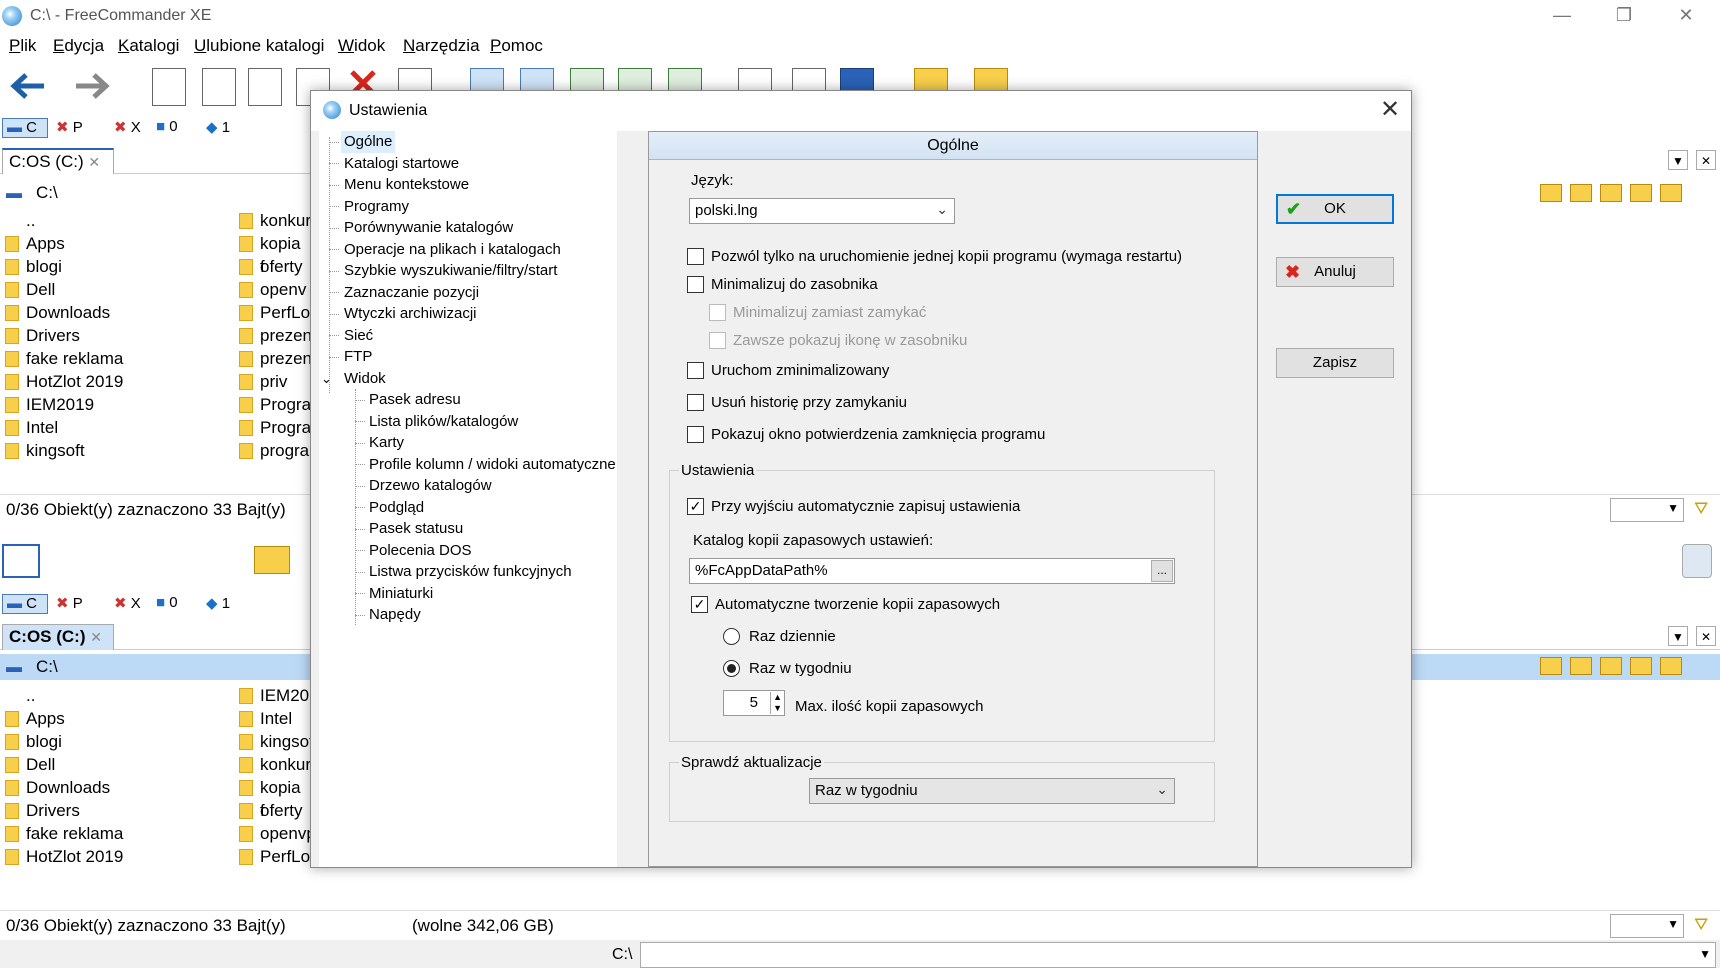  I want to click on edit-file-icon, so click(219, 87).